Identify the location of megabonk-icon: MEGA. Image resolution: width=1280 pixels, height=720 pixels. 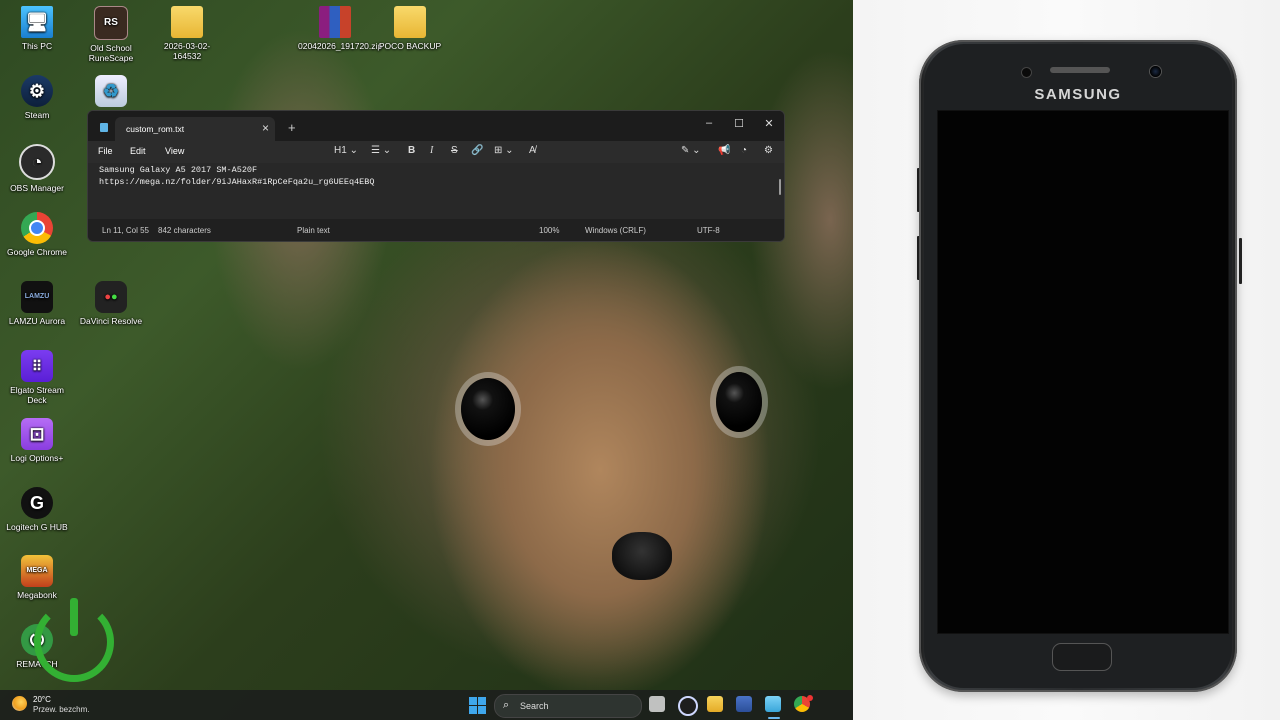
(37, 571).